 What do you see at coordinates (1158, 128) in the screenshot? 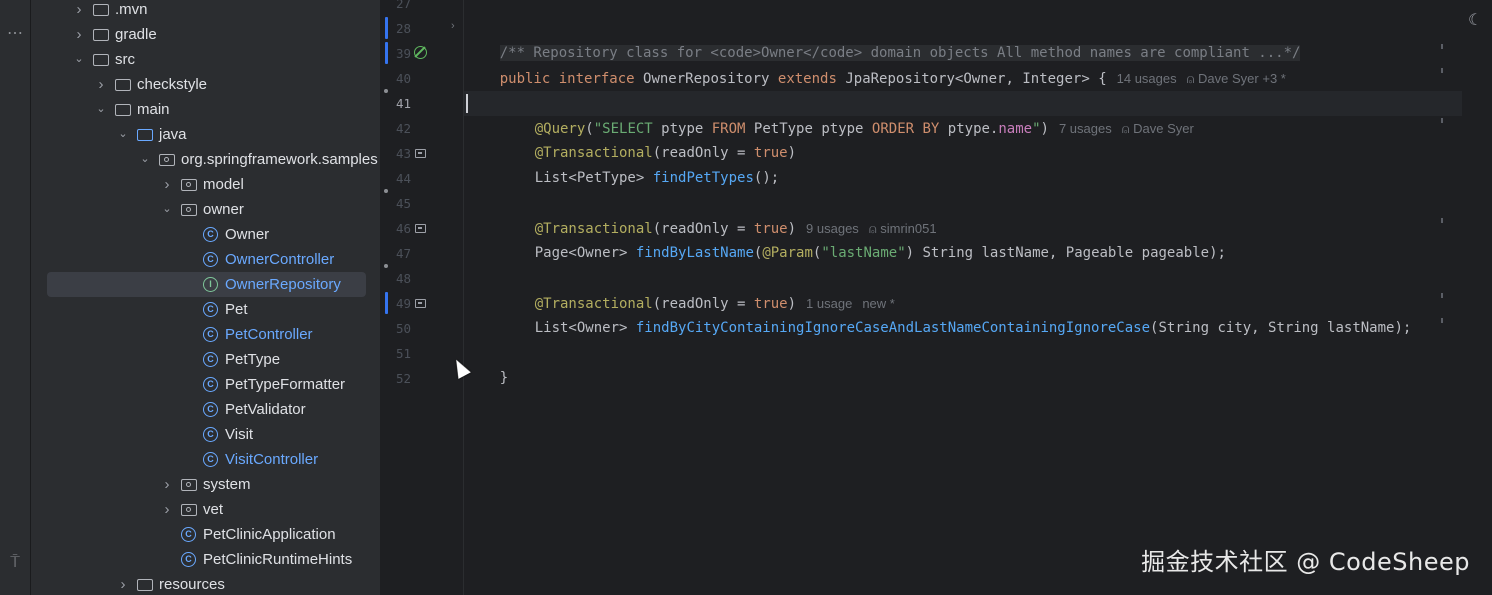
I see `author-hint: ⍝ Dave Syer` at bounding box center [1158, 128].